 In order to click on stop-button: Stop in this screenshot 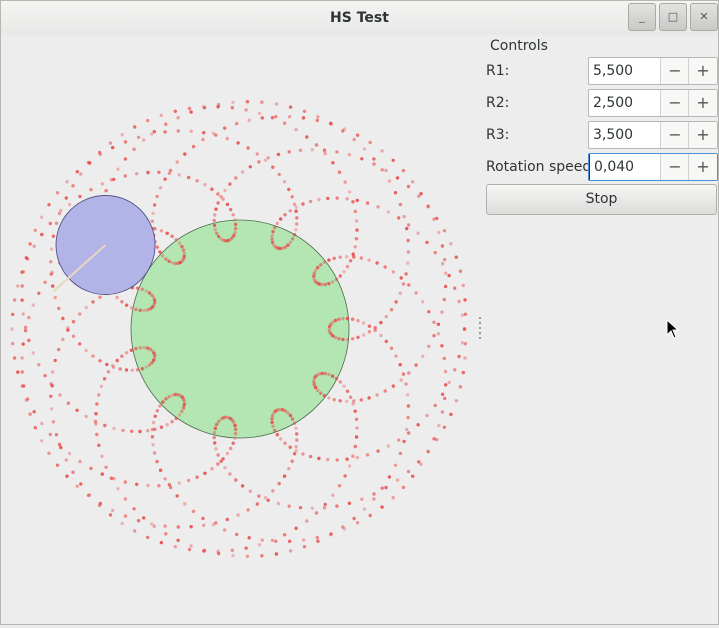, I will do `click(601, 199)`.